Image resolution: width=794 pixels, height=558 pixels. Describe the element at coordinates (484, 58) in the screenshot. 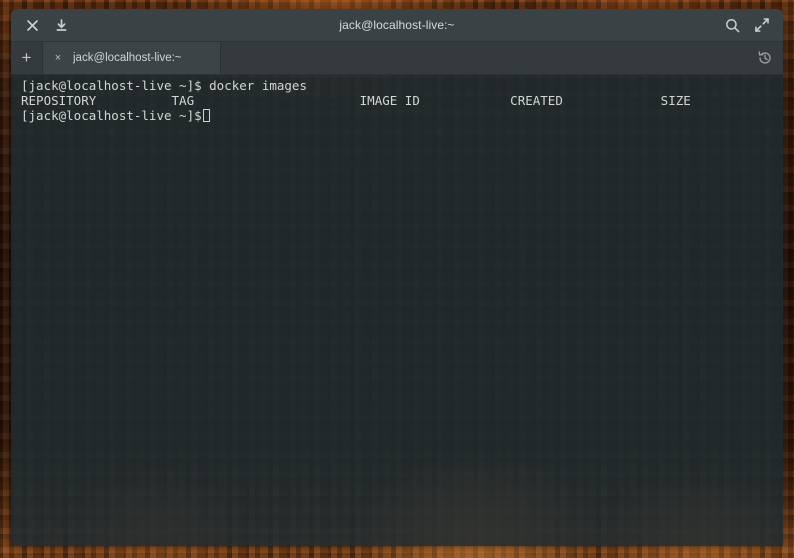

I see `tab-bar-empty-area` at that location.